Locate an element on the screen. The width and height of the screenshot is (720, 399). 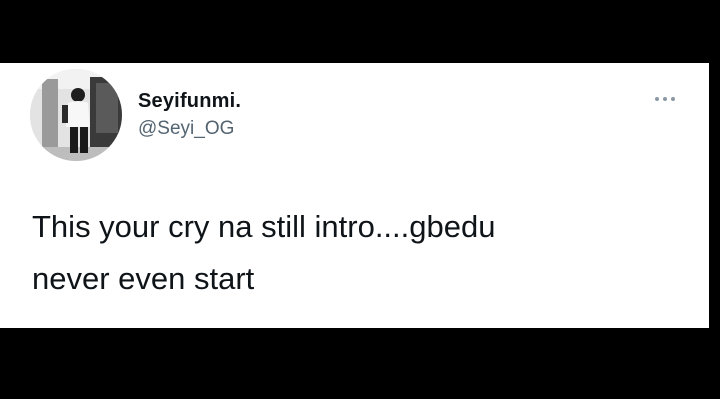
display-name: Seyifunmi. is located at coordinates (189, 101).